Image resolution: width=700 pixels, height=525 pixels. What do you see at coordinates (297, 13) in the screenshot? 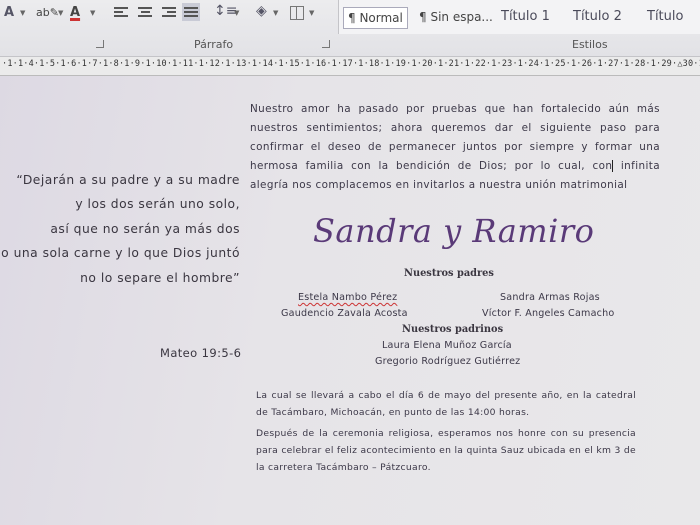
I see `borders-icon` at bounding box center [297, 13].